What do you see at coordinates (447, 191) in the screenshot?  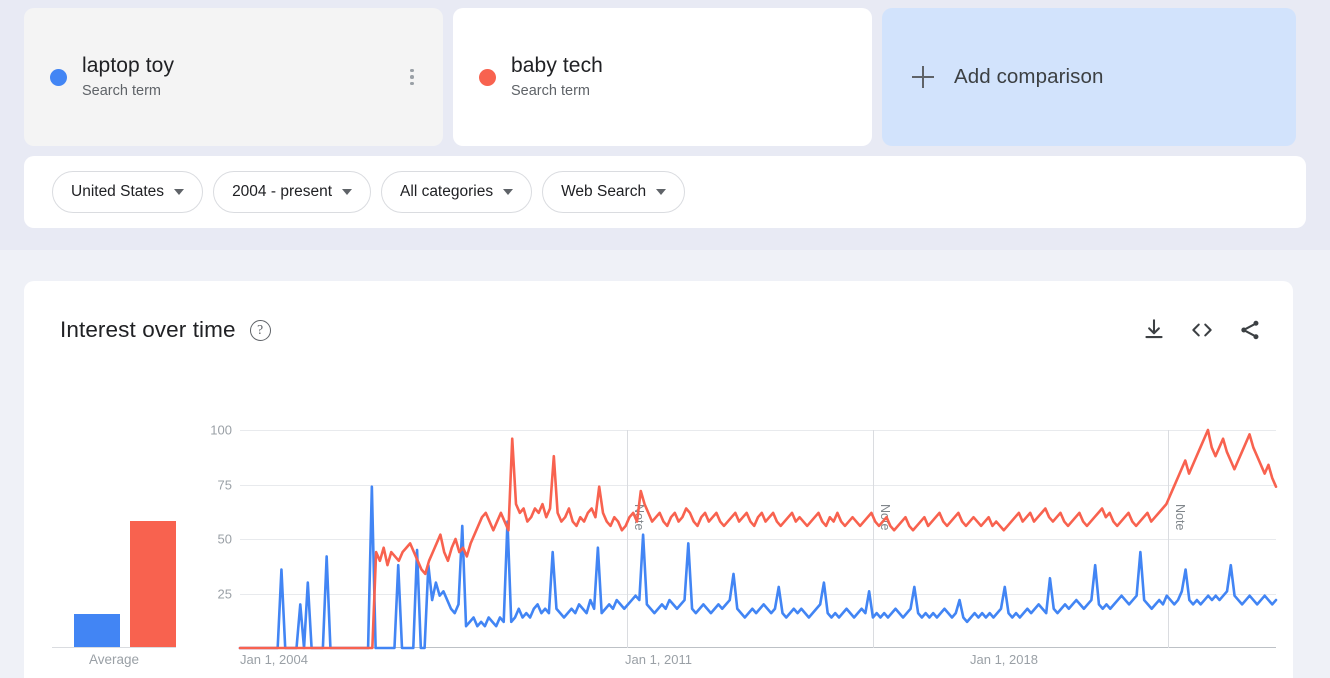 I see `category-filter-label: All categories` at bounding box center [447, 191].